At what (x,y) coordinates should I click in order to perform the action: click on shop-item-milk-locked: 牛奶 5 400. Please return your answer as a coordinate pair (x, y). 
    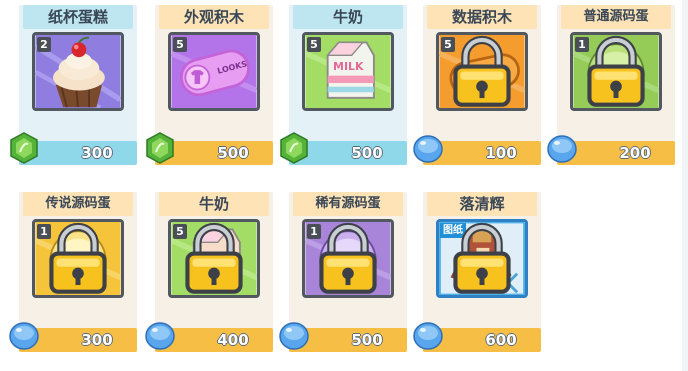
    Looking at the image, I should click on (209, 272).